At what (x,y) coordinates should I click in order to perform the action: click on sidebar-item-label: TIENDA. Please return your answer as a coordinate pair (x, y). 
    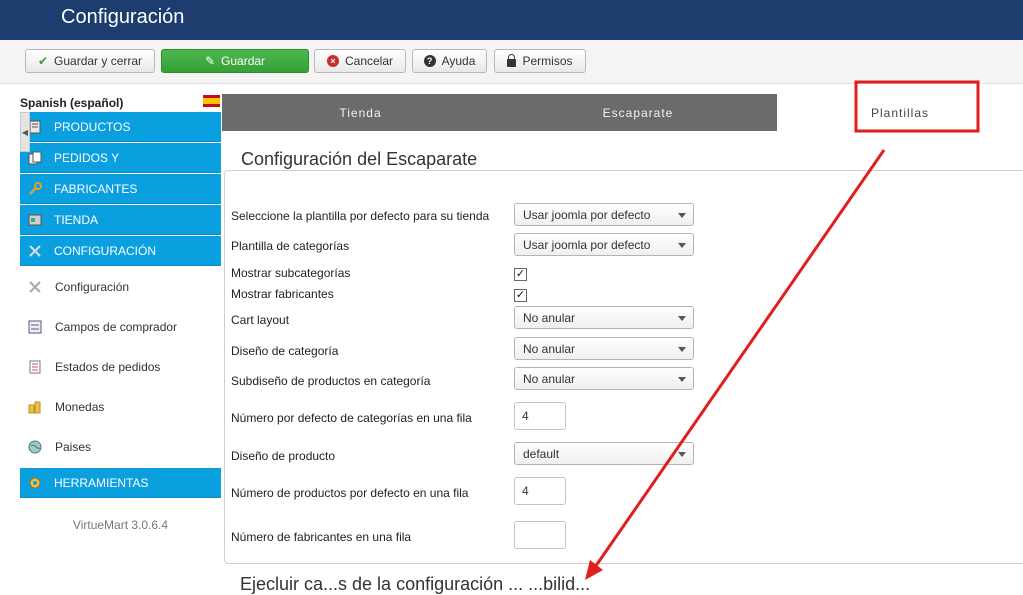
    Looking at the image, I should click on (76, 219).